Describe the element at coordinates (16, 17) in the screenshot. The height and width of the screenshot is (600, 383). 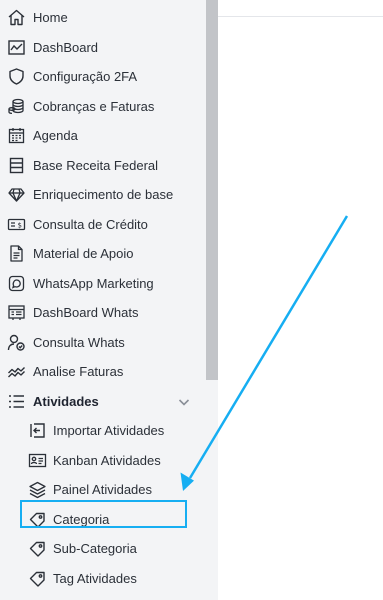
I see `home-icon` at that location.